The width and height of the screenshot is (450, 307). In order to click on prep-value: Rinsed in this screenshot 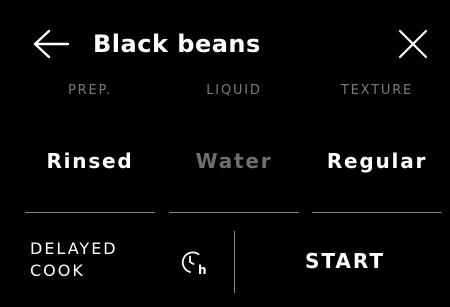, I will do `click(90, 161)`.